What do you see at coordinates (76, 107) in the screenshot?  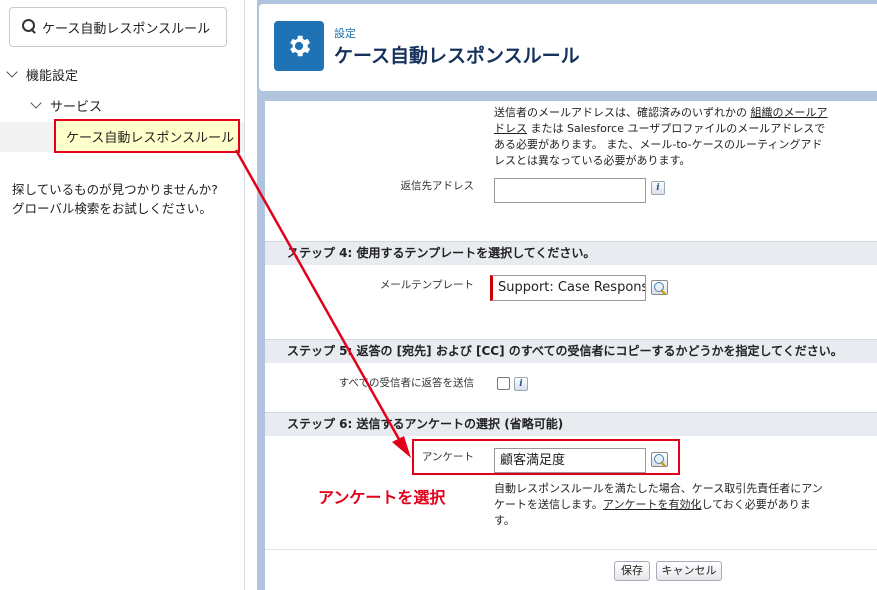 I see `tree-node-service-label: サービス` at bounding box center [76, 107].